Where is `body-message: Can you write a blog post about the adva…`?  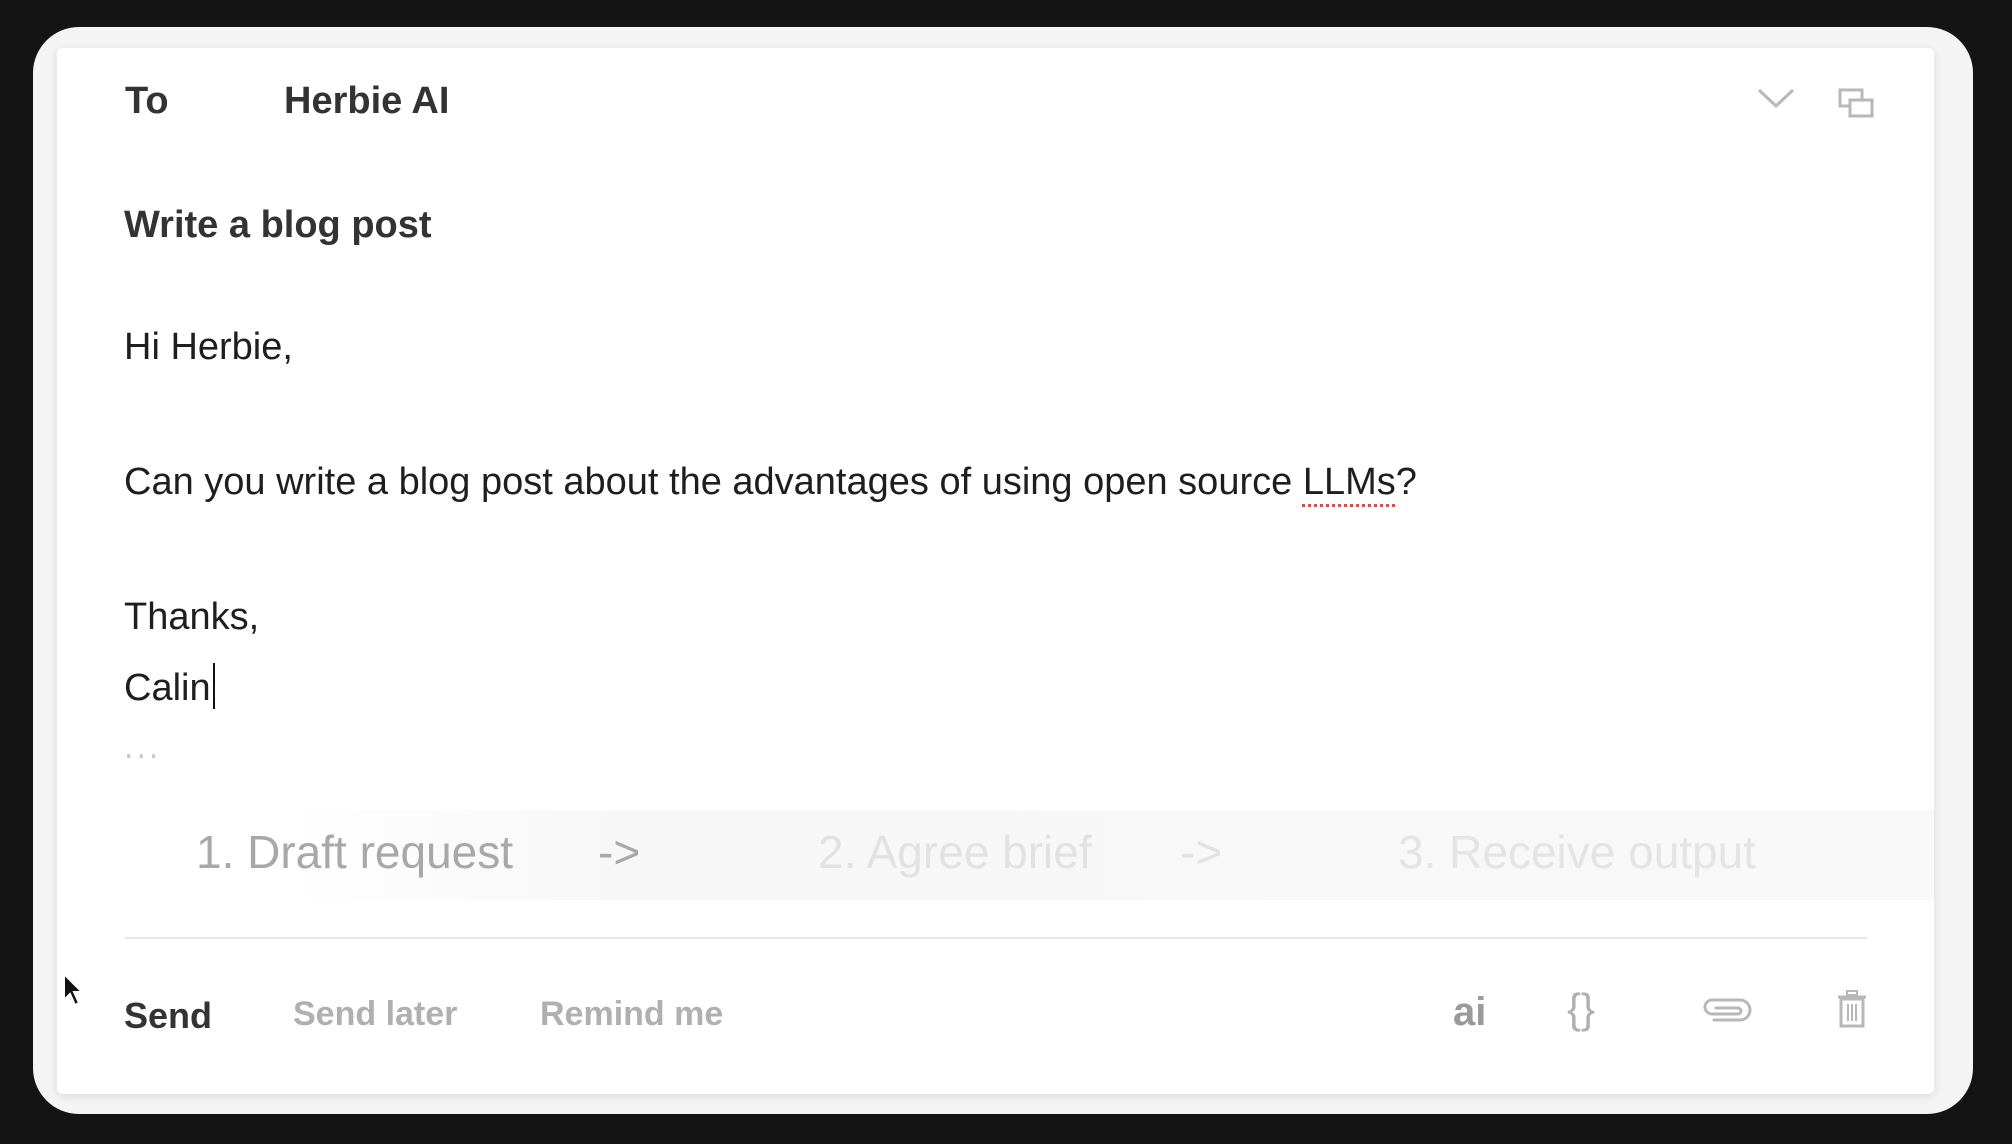 body-message: Can you write a blog post about the adva… is located at coordinates (770, 482).